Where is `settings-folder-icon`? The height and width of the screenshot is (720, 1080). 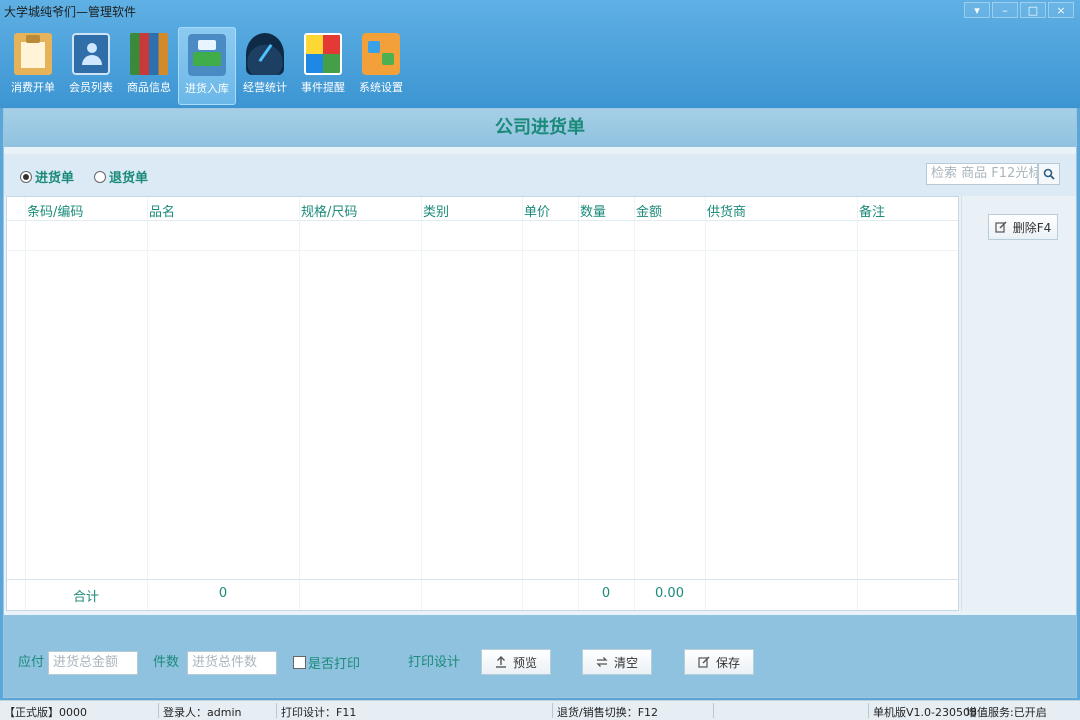 settings-folder-icon is located at coordinates (381, 54).